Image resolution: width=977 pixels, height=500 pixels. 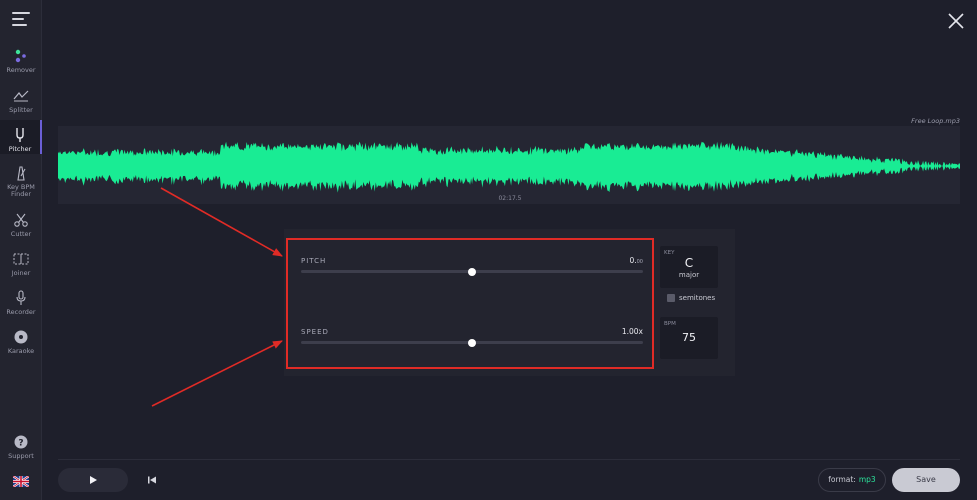 I want to click on play-icon, so click(x=93, y=480).